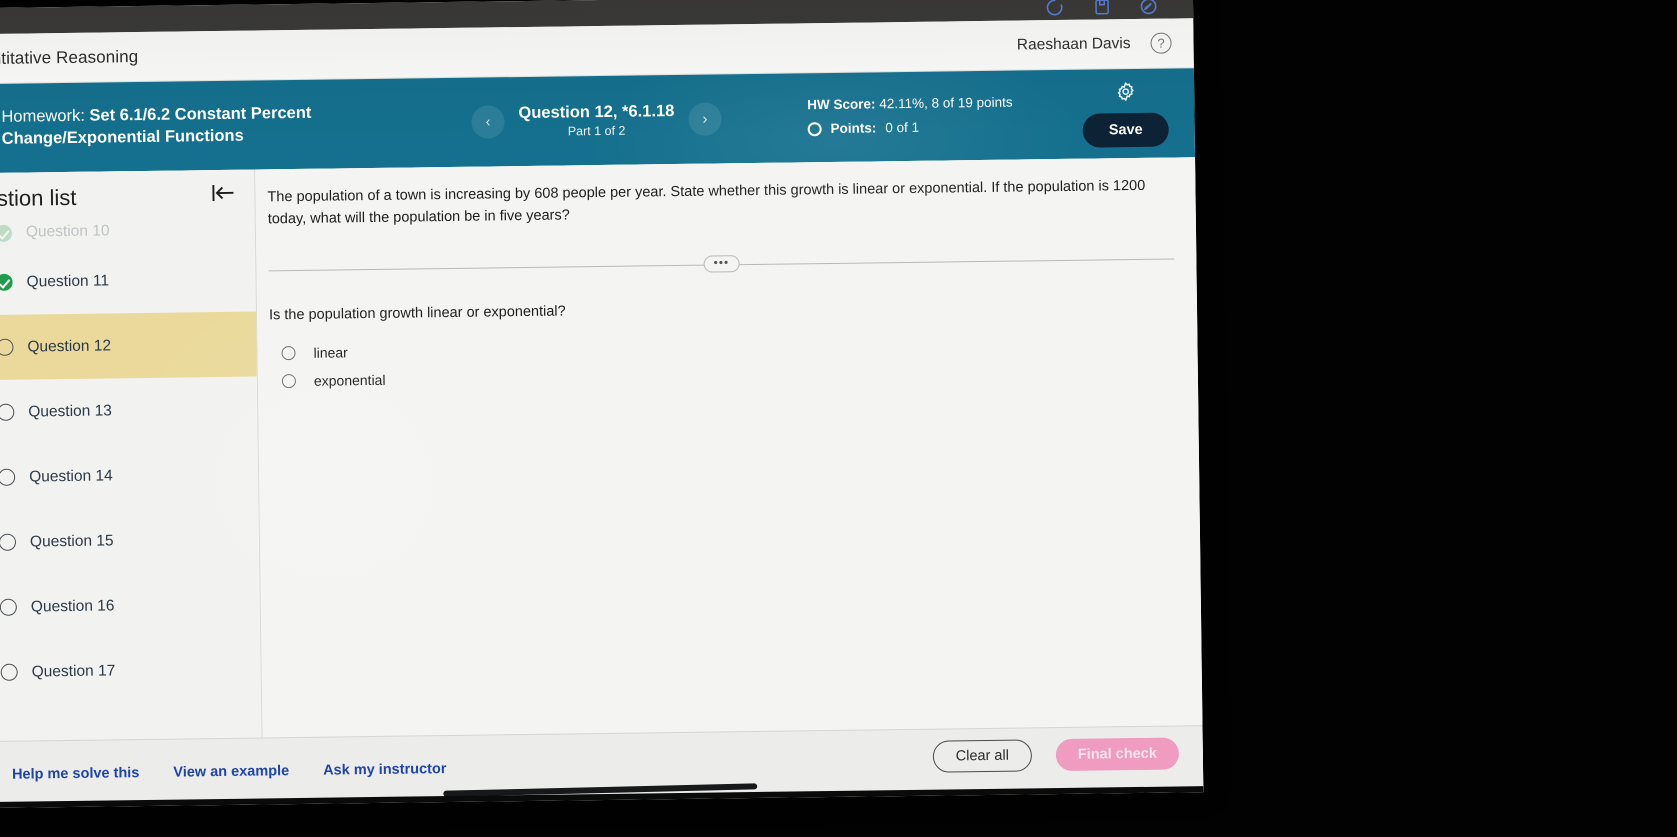 This screenshot has width=1677, height=837. I want to click on more-options-button: •••, so click(721, 263).